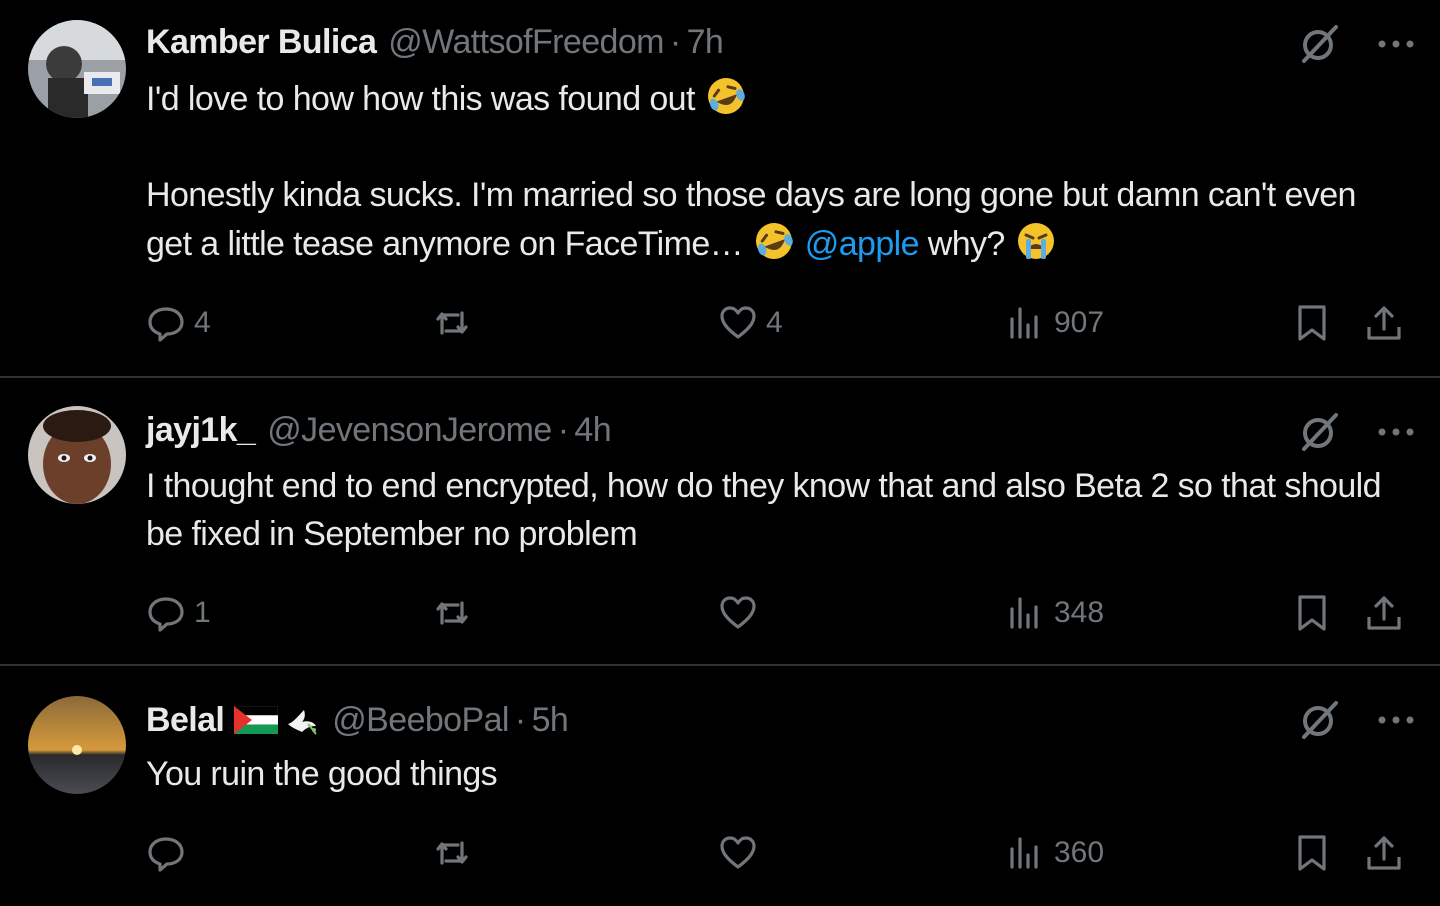 This screenshot has width=1440, height=906. Describe the element at coordinates (1079, 612) in the screenshot. I see `view-count: 348` at that location.